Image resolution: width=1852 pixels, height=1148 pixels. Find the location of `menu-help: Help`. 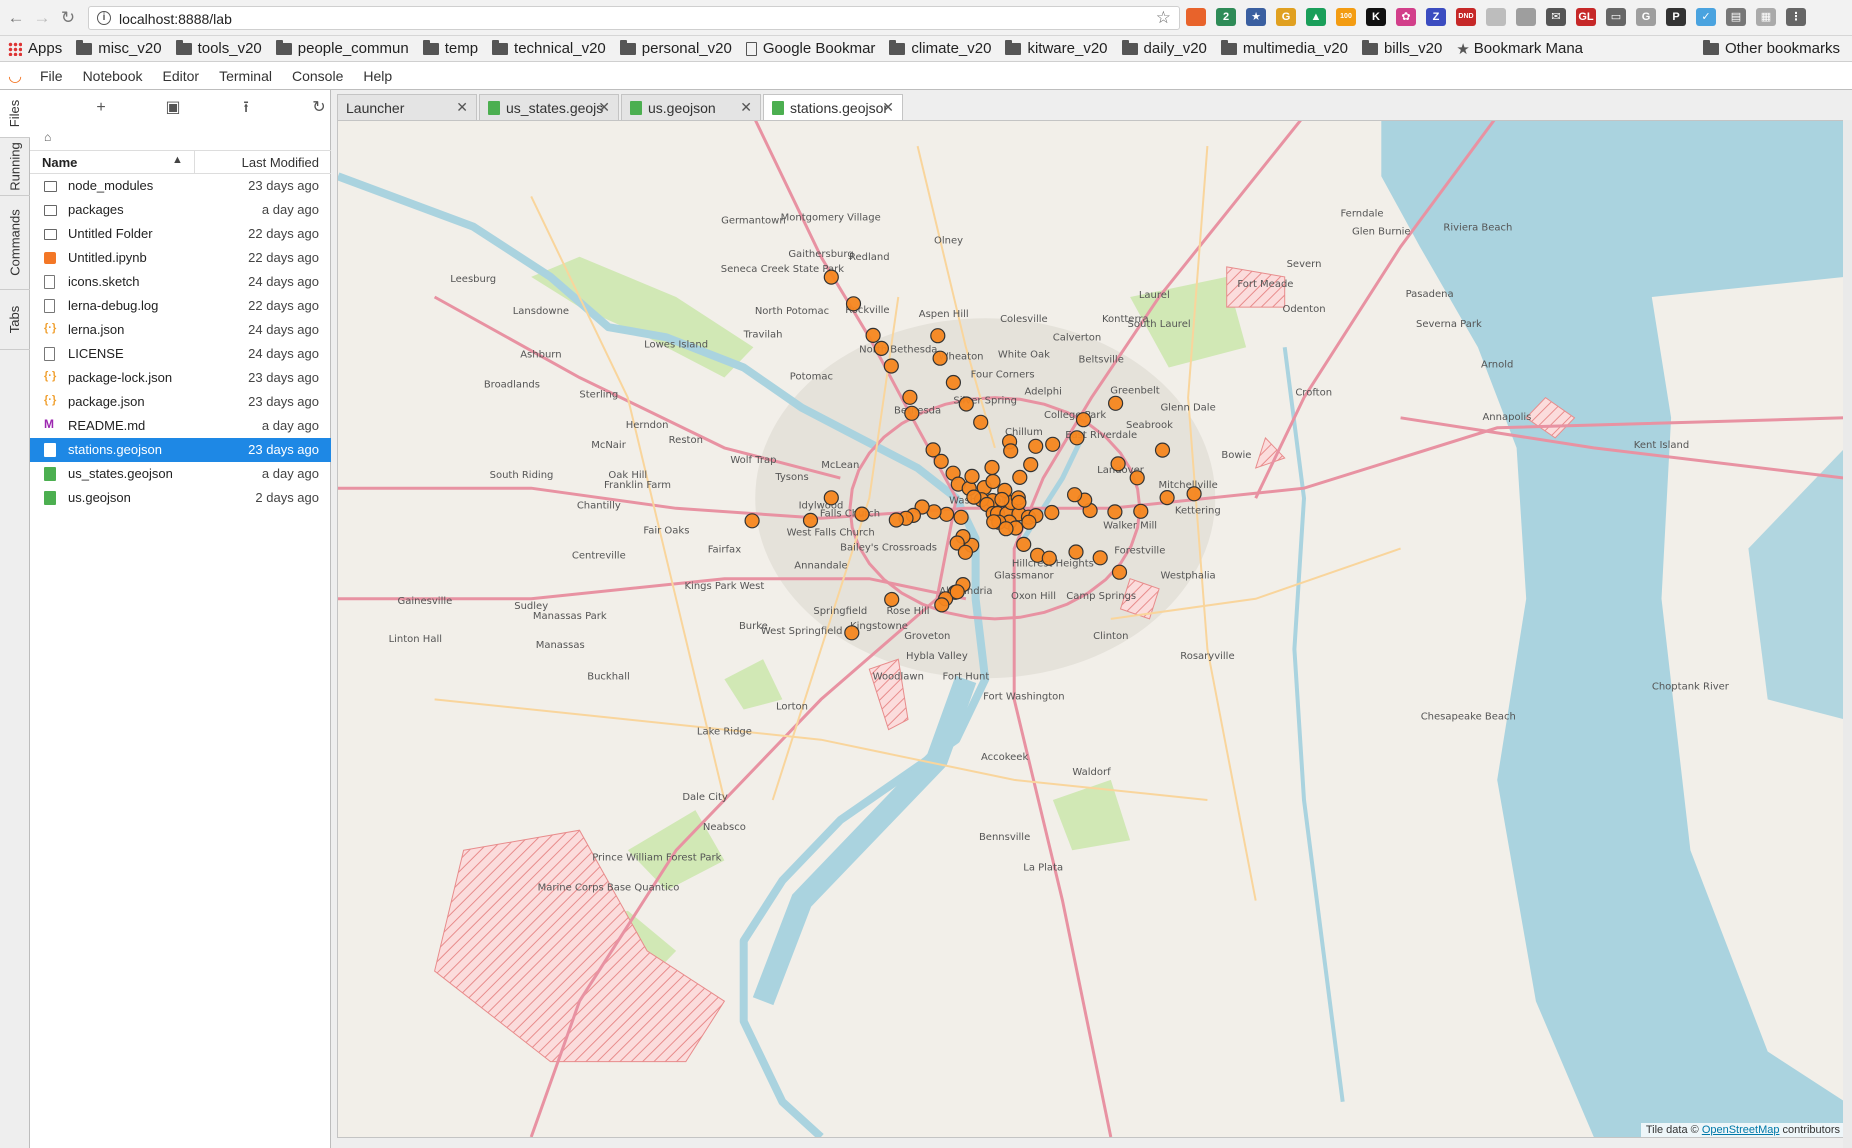

menu-help: Help is located at coordinates (377, 76).